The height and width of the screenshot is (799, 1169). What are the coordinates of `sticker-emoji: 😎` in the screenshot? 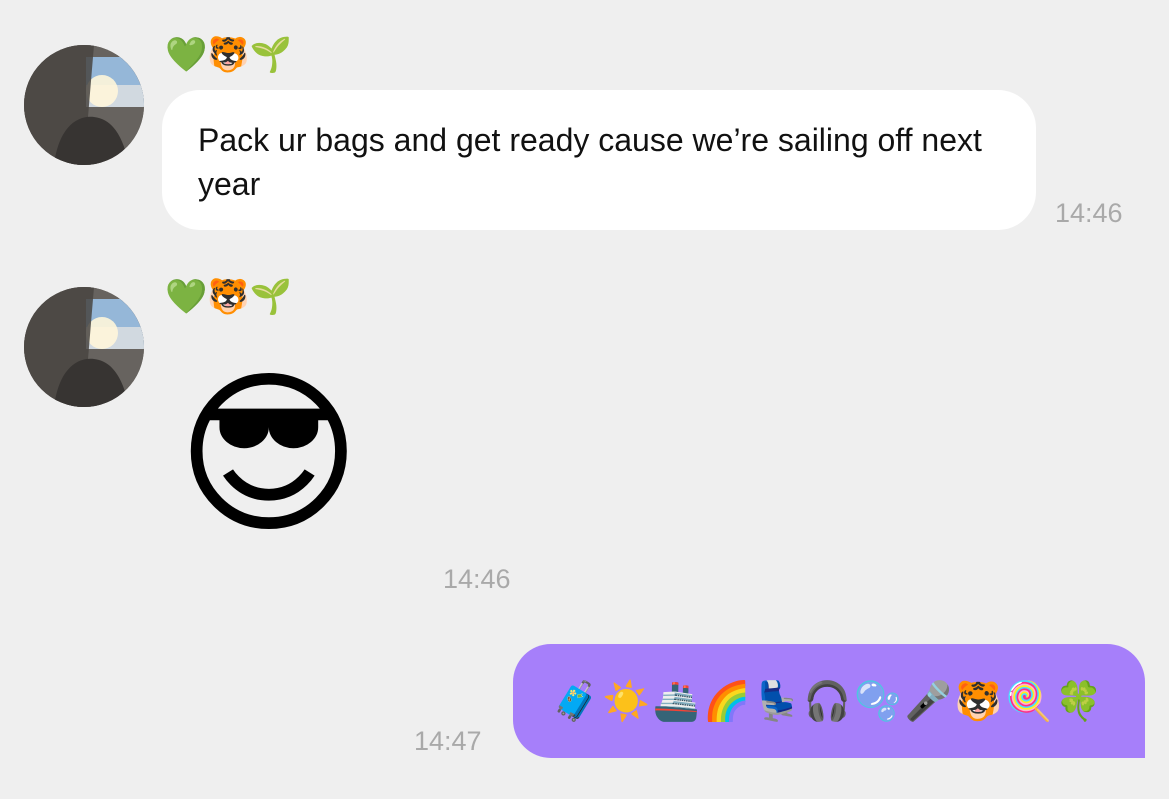 It's located at (269, 455).